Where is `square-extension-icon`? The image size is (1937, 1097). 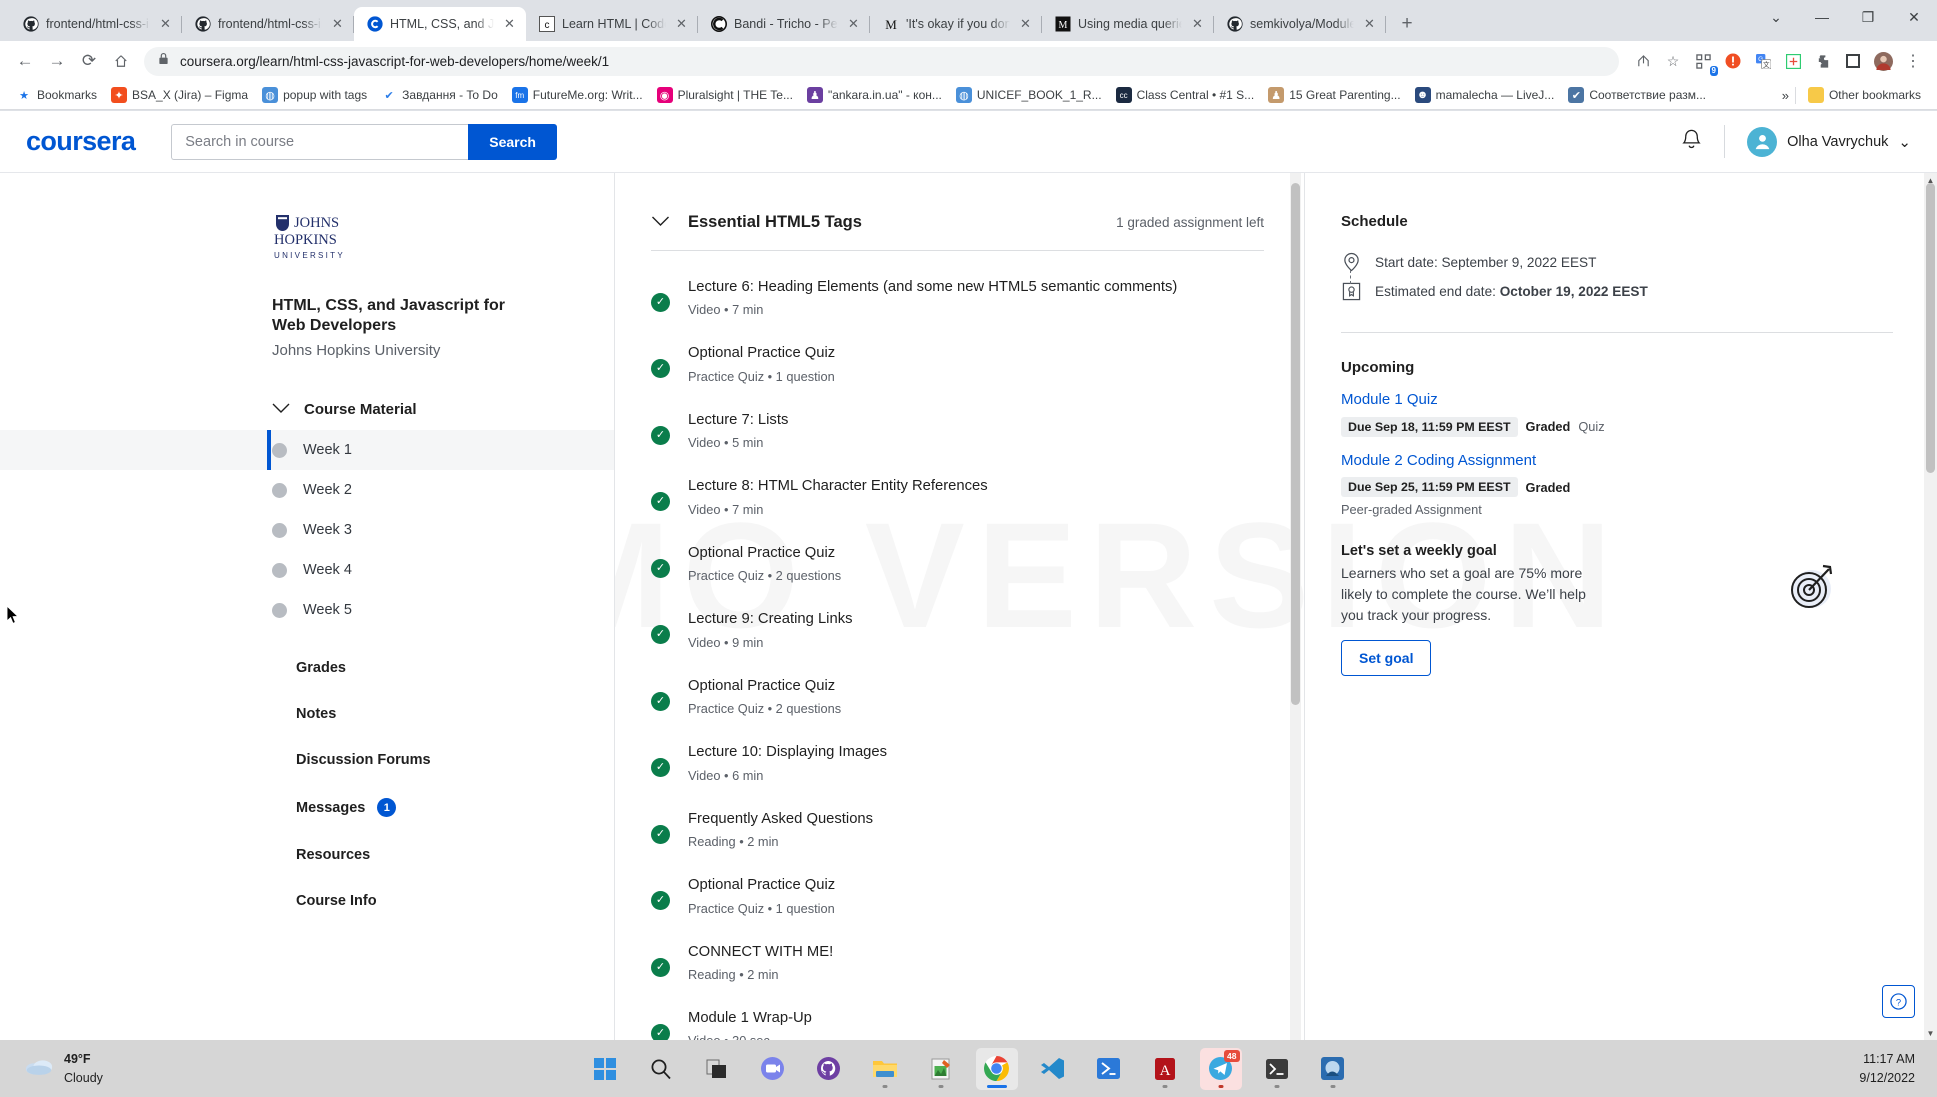 square-extension-icon is located at coordinates (1853, 61).